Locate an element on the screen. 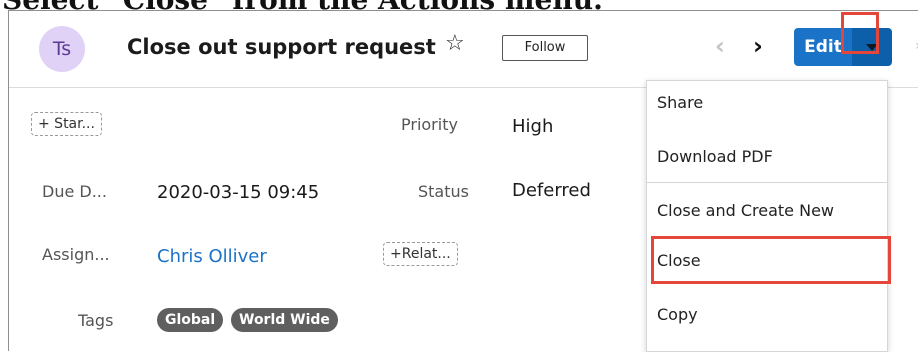 The image size is (918, 352). star-icon: ☆ is located at coordinates (455, 43).